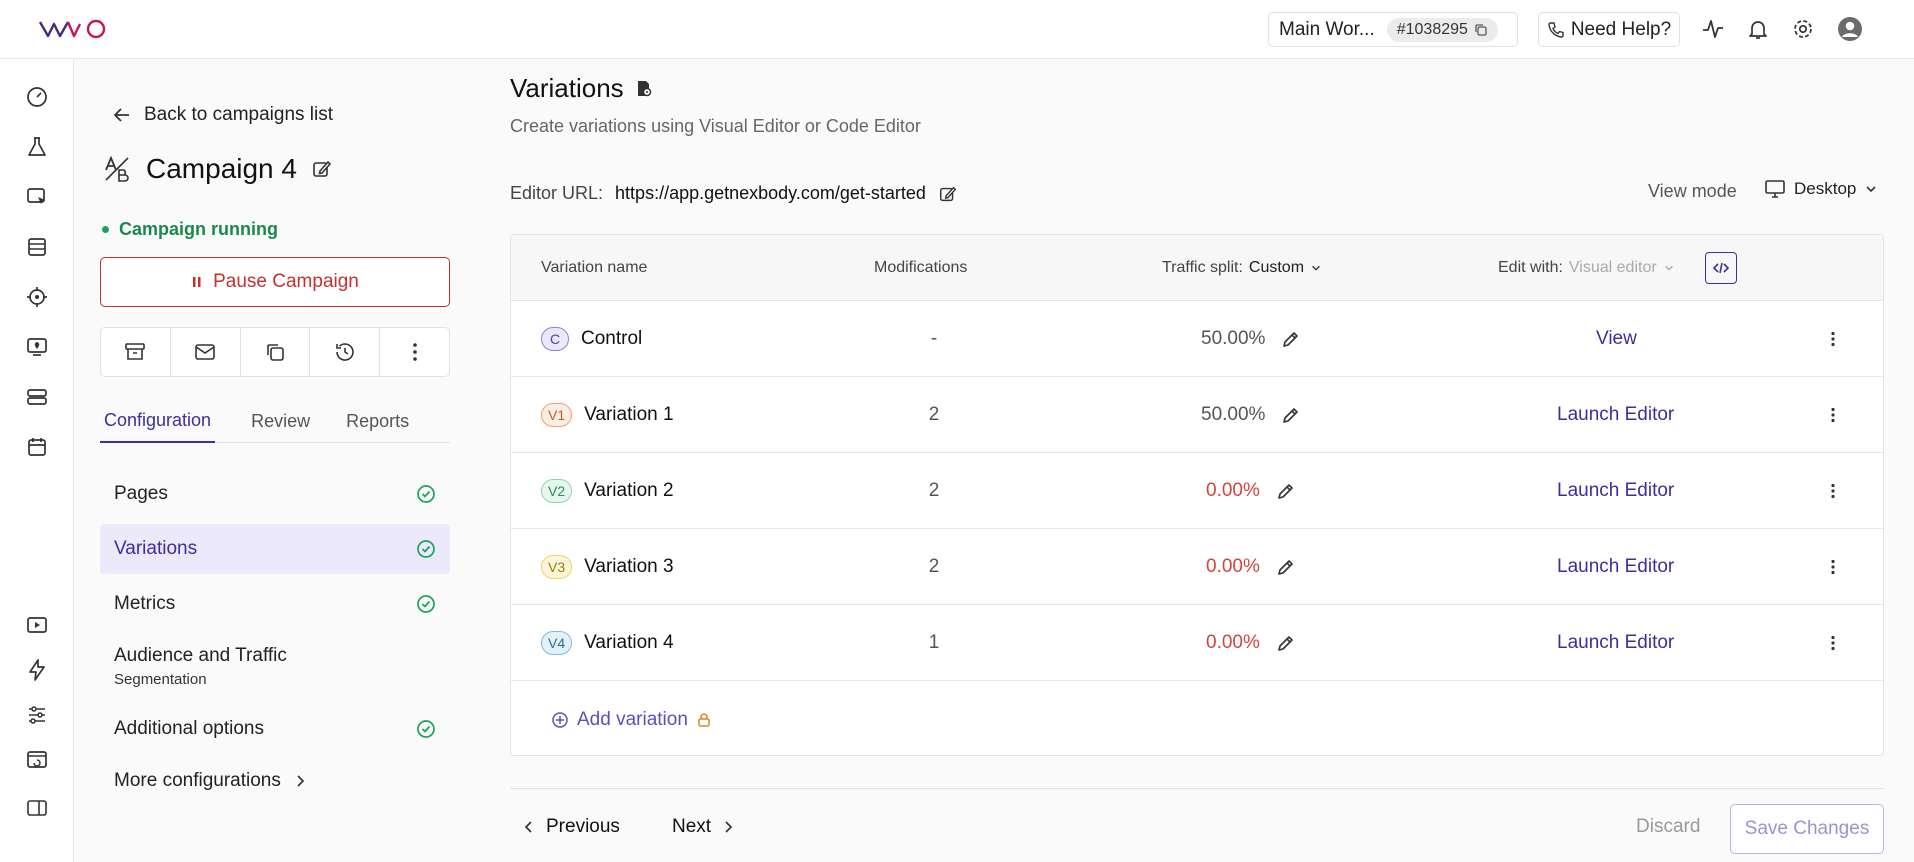  I want to click on device-value: Desktop, so click(1825, 188).